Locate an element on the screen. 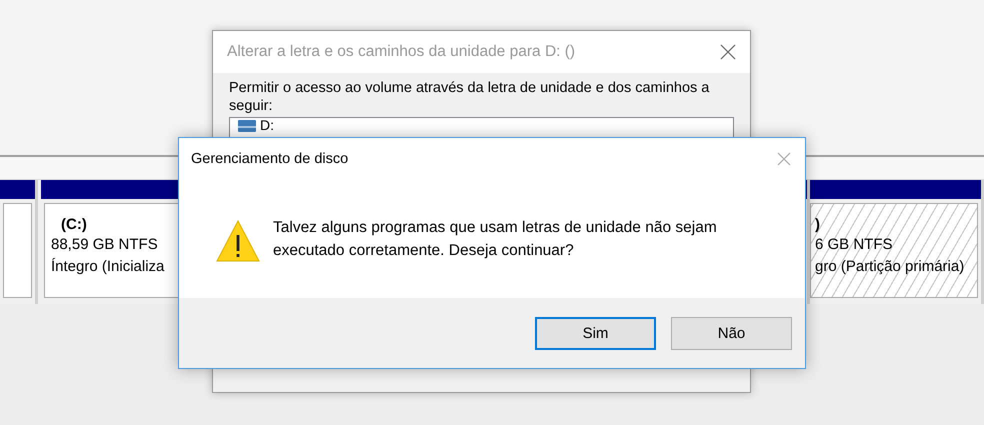  partition-header is located at coordinates (17, 189).